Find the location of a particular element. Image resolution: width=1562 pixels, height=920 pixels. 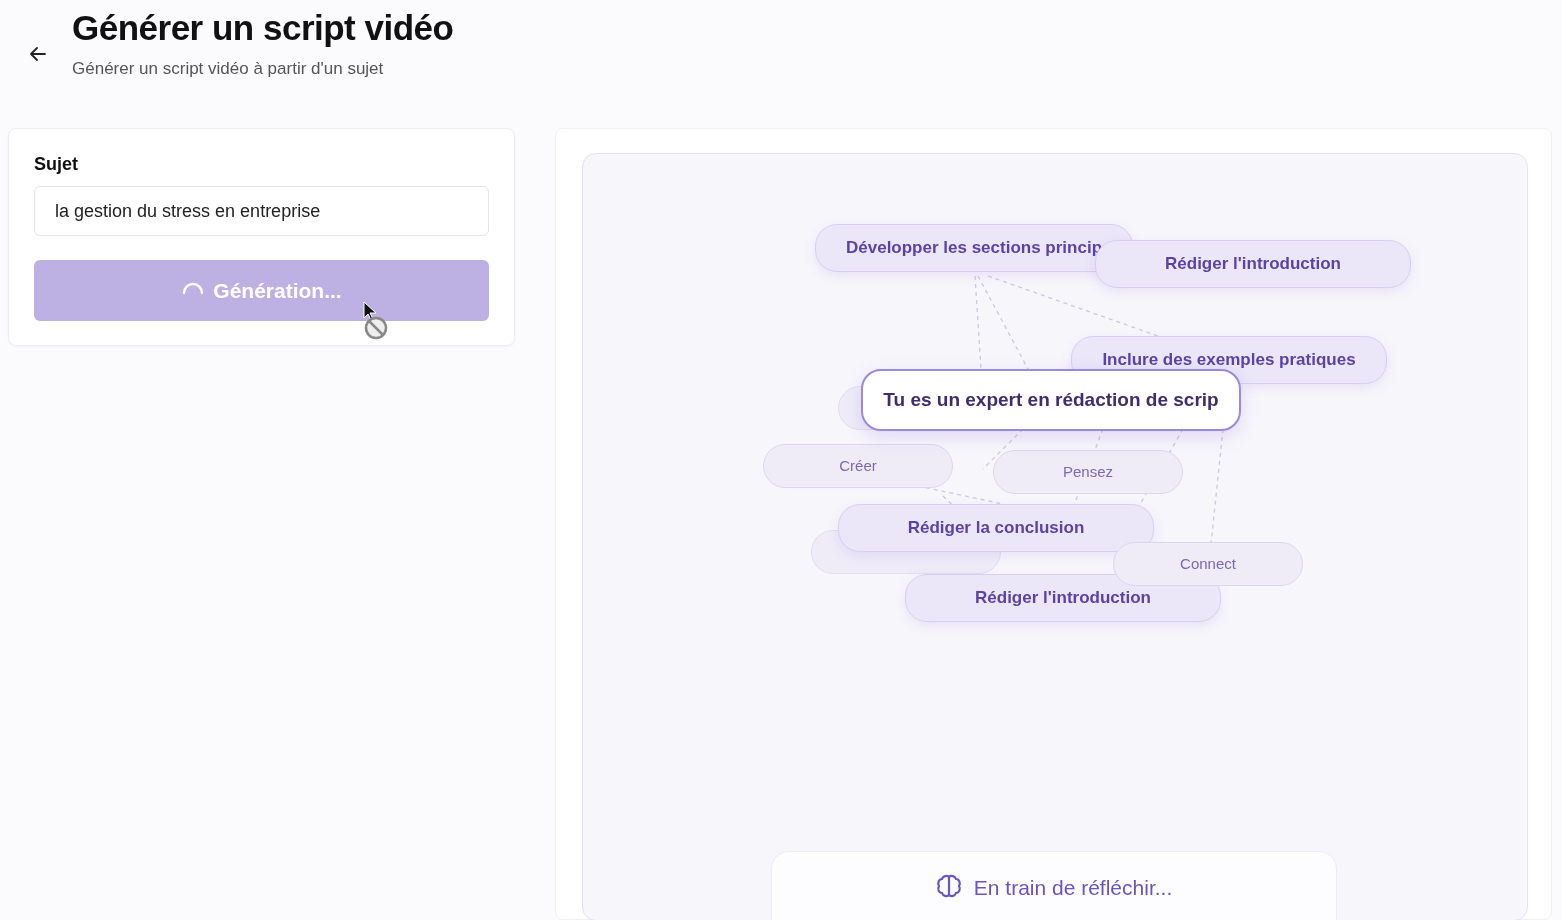

not-allowed-cursor-icon is located at coordinates (376, 321).